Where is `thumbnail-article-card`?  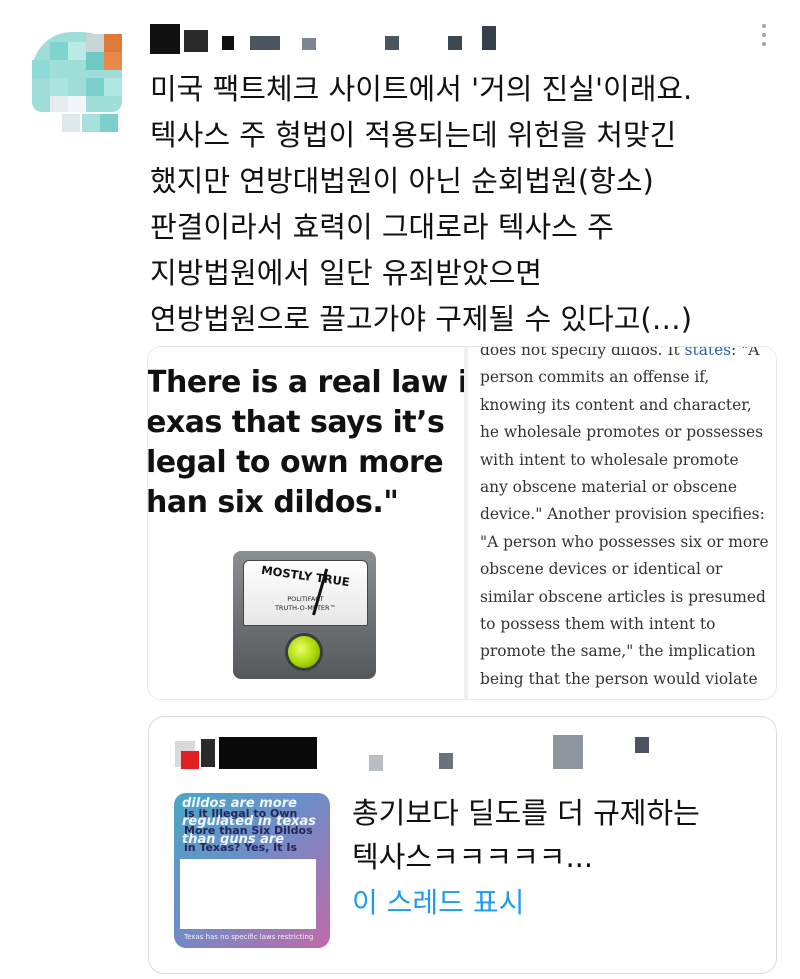
thumbnail-article-card is located at coordinates (248, 894).